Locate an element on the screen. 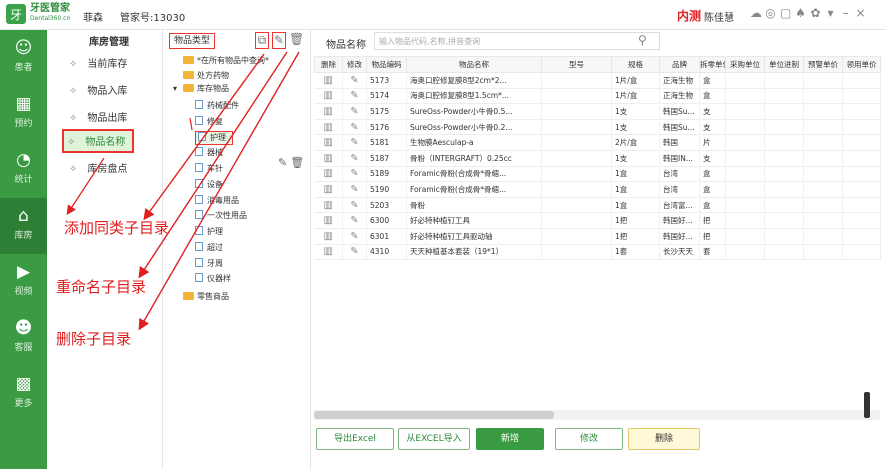 Image resolution: width=886 pixels, height=469 pixels. column-header: 采购单位 is located at coordinates (745, 64).